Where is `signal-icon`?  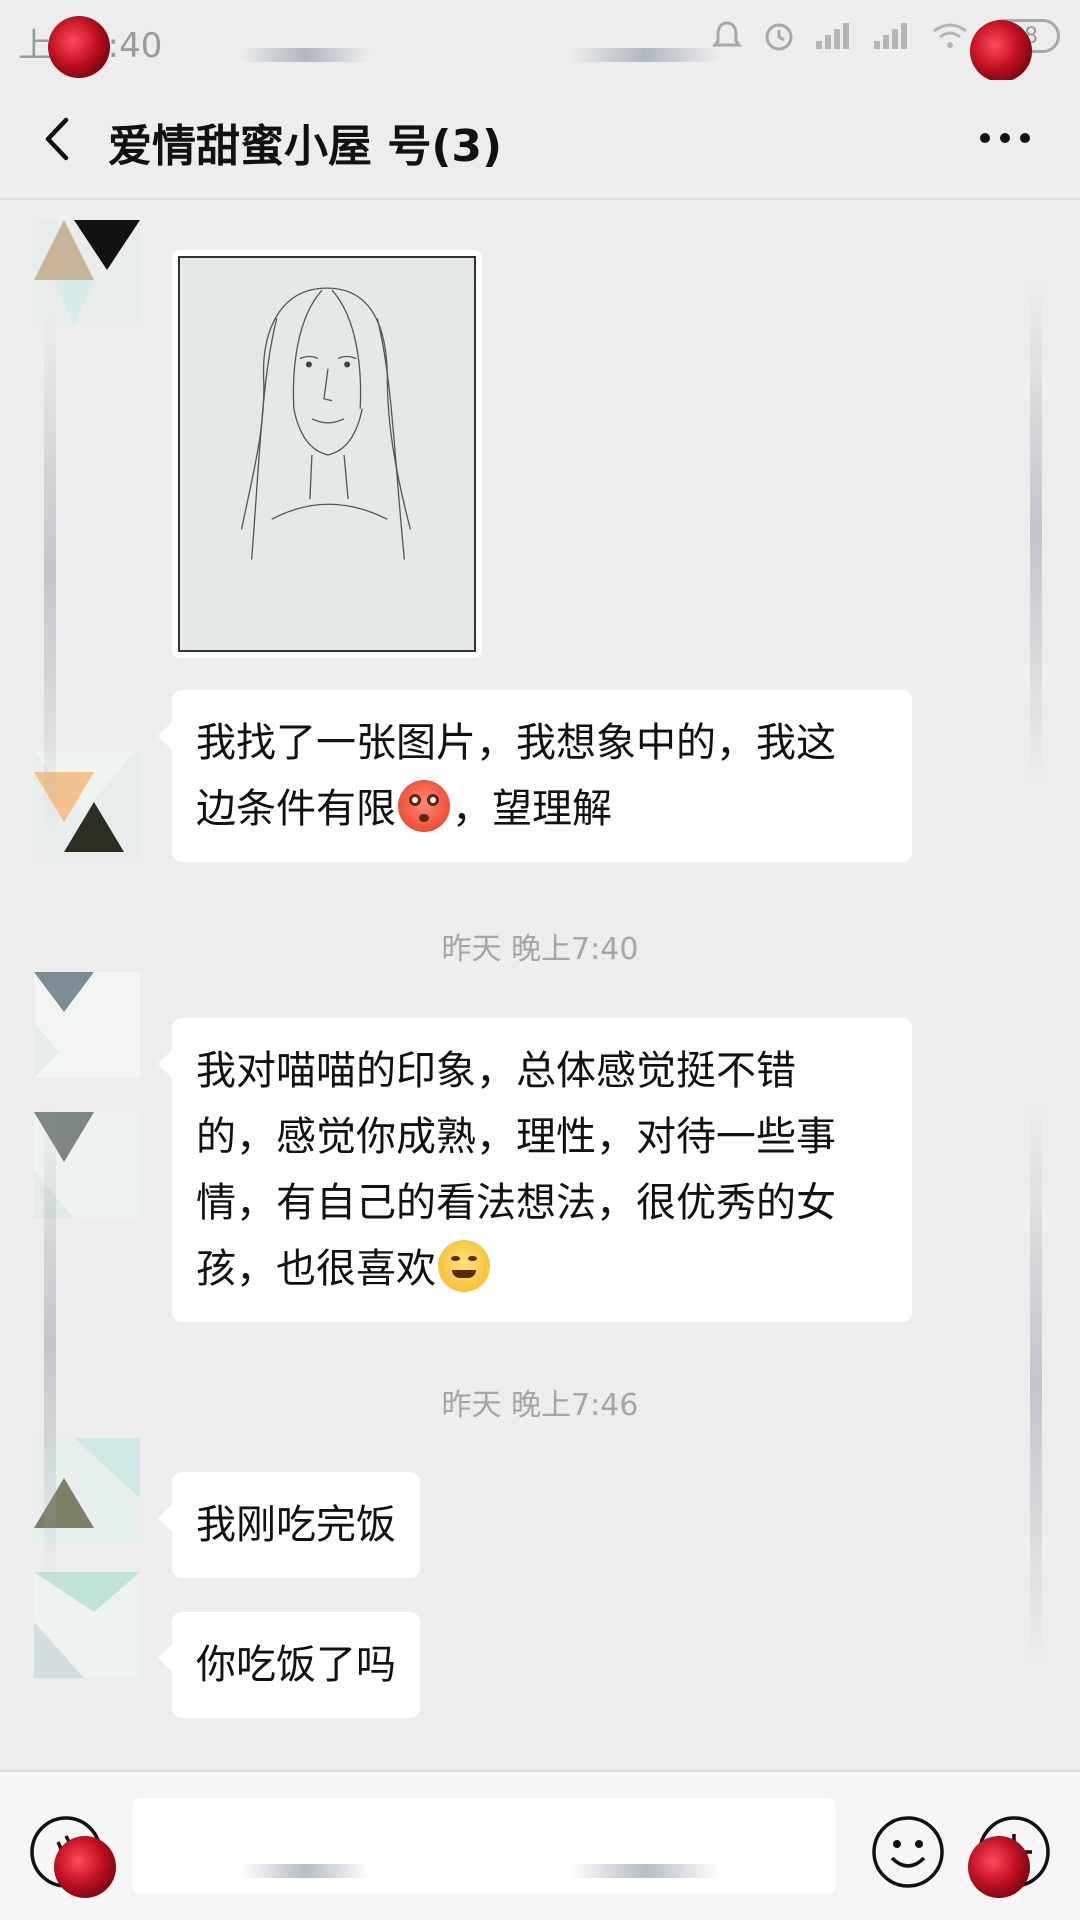 signal-icon is located at coordinates (832, 36).